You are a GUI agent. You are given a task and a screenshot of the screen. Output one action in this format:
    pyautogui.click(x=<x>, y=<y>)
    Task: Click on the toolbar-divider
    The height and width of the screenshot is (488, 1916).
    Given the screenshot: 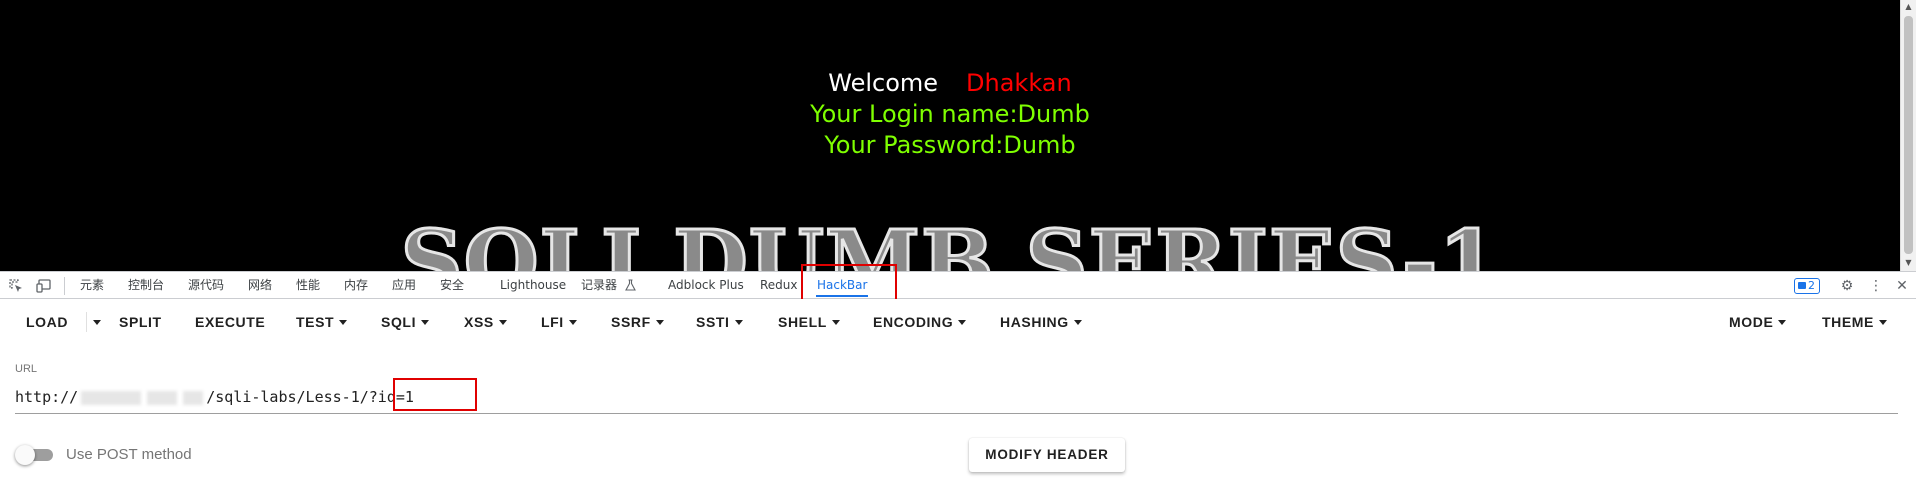 What is the action you would take?
    pyautogui.click(x=64, y=286)
    